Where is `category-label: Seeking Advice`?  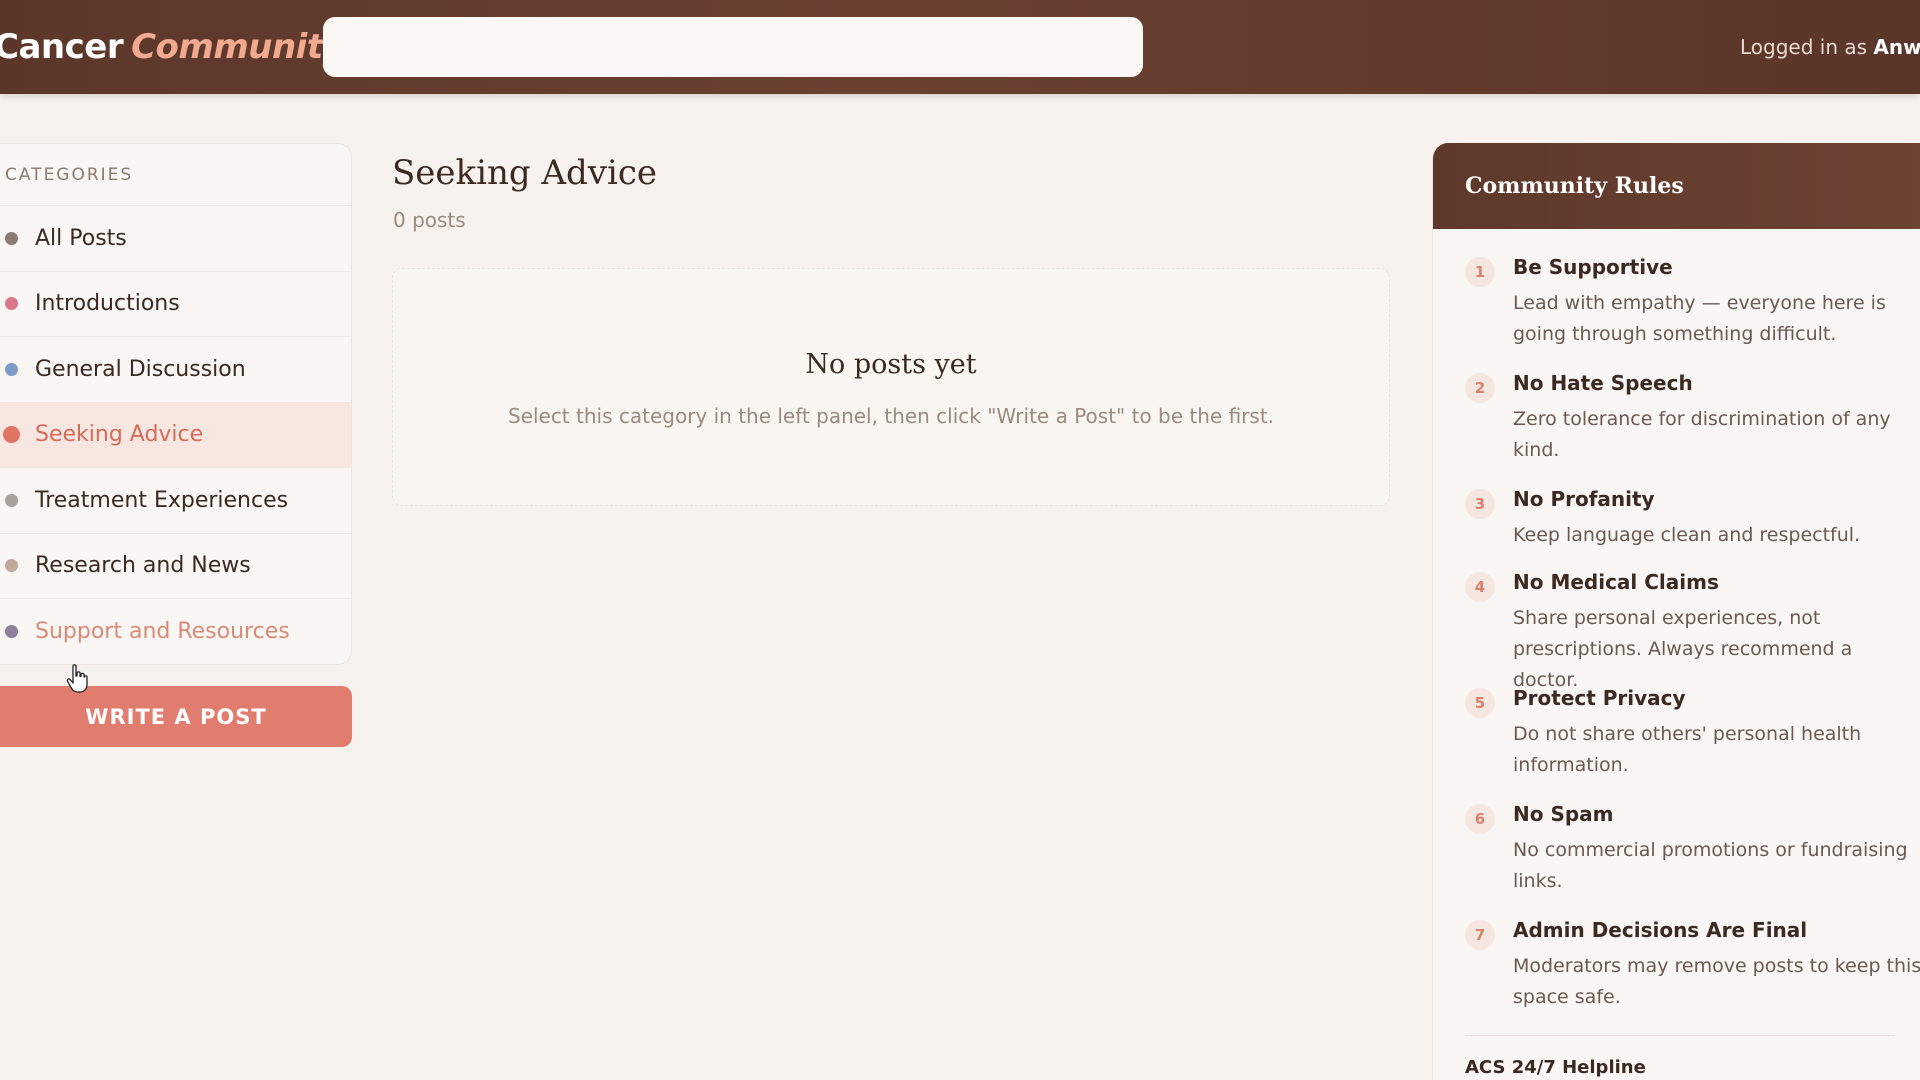 category-label: Seeking Advice is located at coordinates (119, 435).